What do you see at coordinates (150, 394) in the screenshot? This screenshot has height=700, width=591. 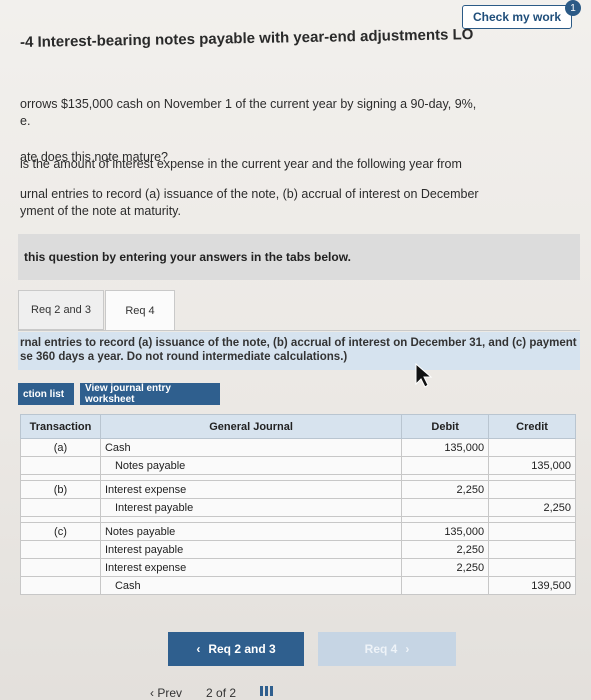 I see `view-journal-entry-worksheet-button: View journal entry worksheet` at bounding box center [150, 394].